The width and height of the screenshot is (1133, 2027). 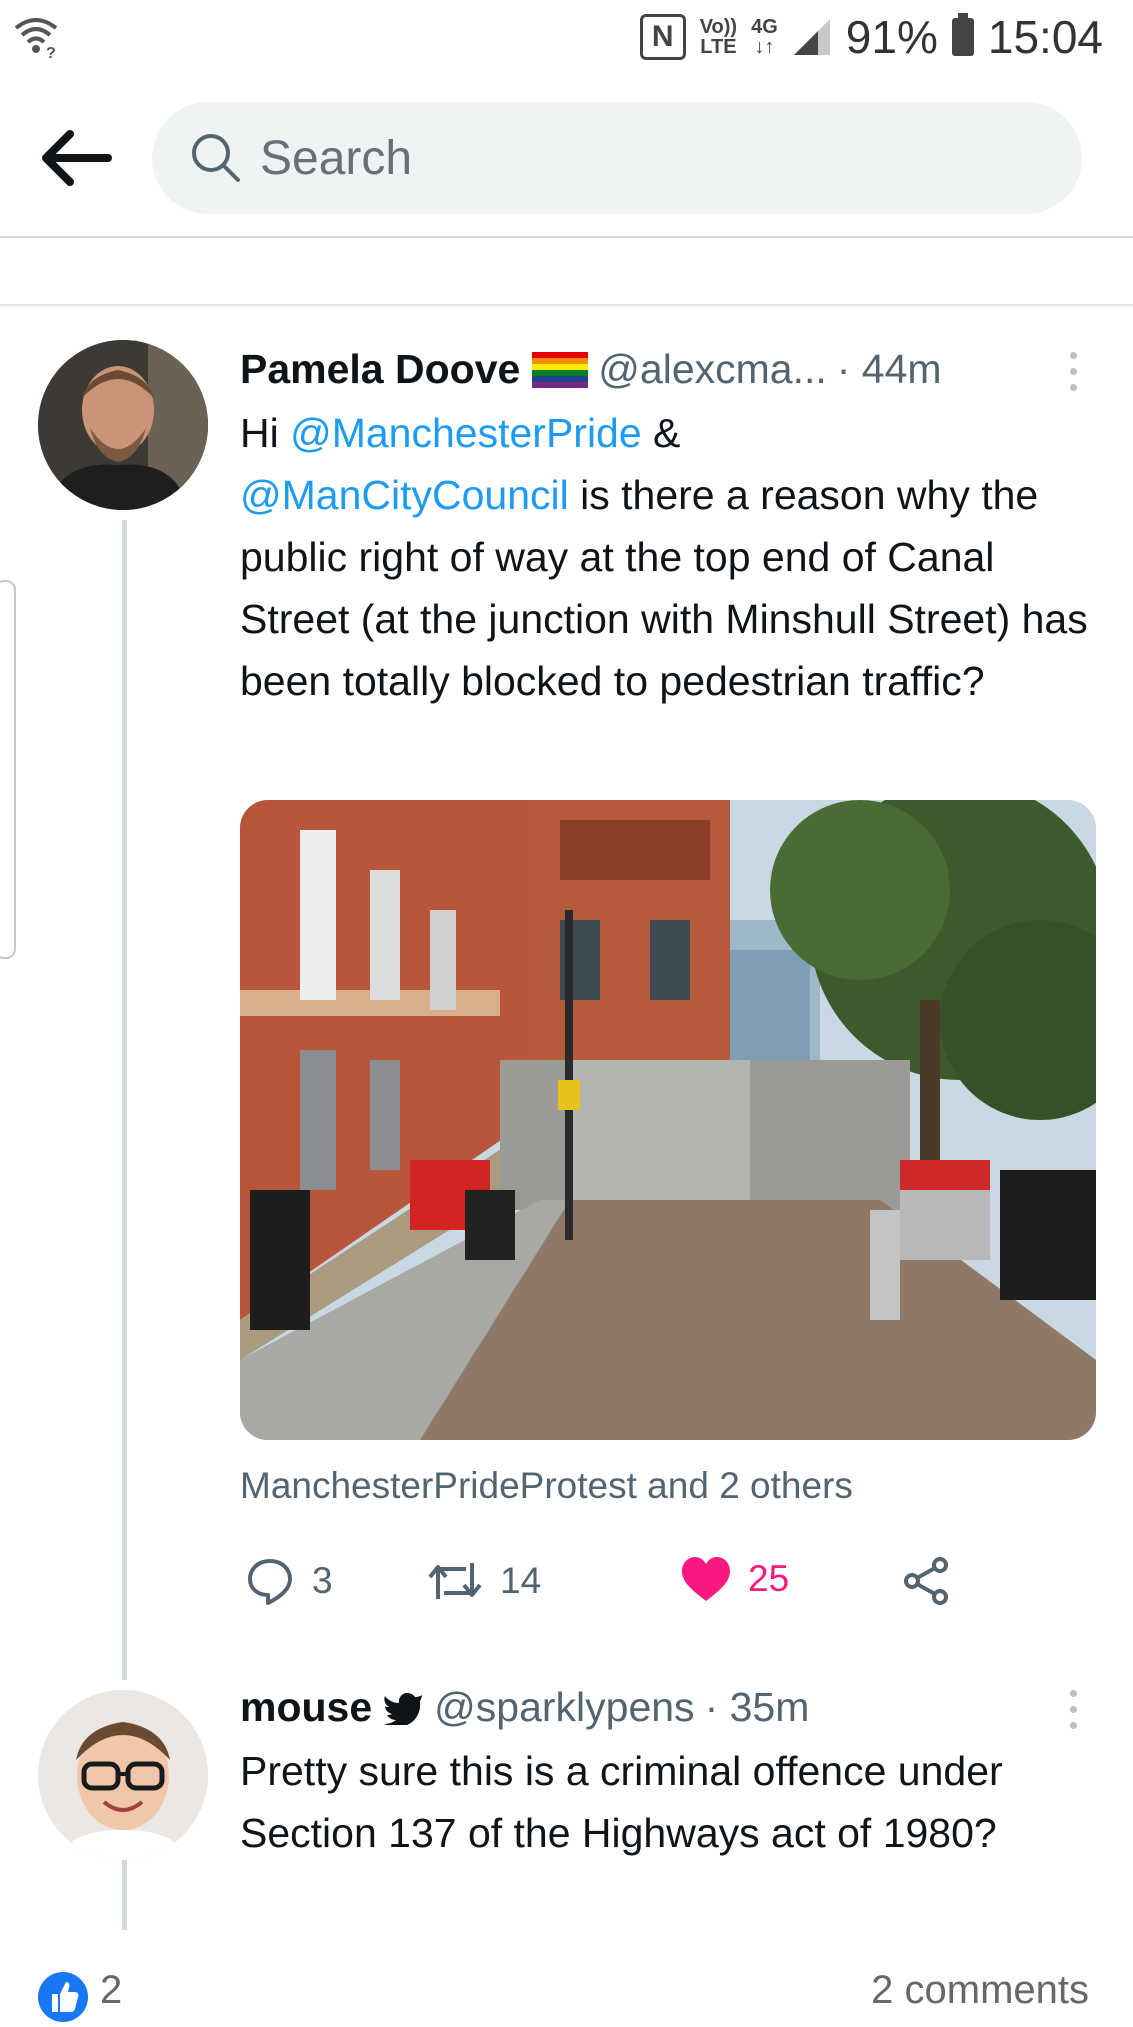 What do you see at coordinates (8, 769) in the screenshot?
I see `side-edge-handle` at bounding box center [8, 769].